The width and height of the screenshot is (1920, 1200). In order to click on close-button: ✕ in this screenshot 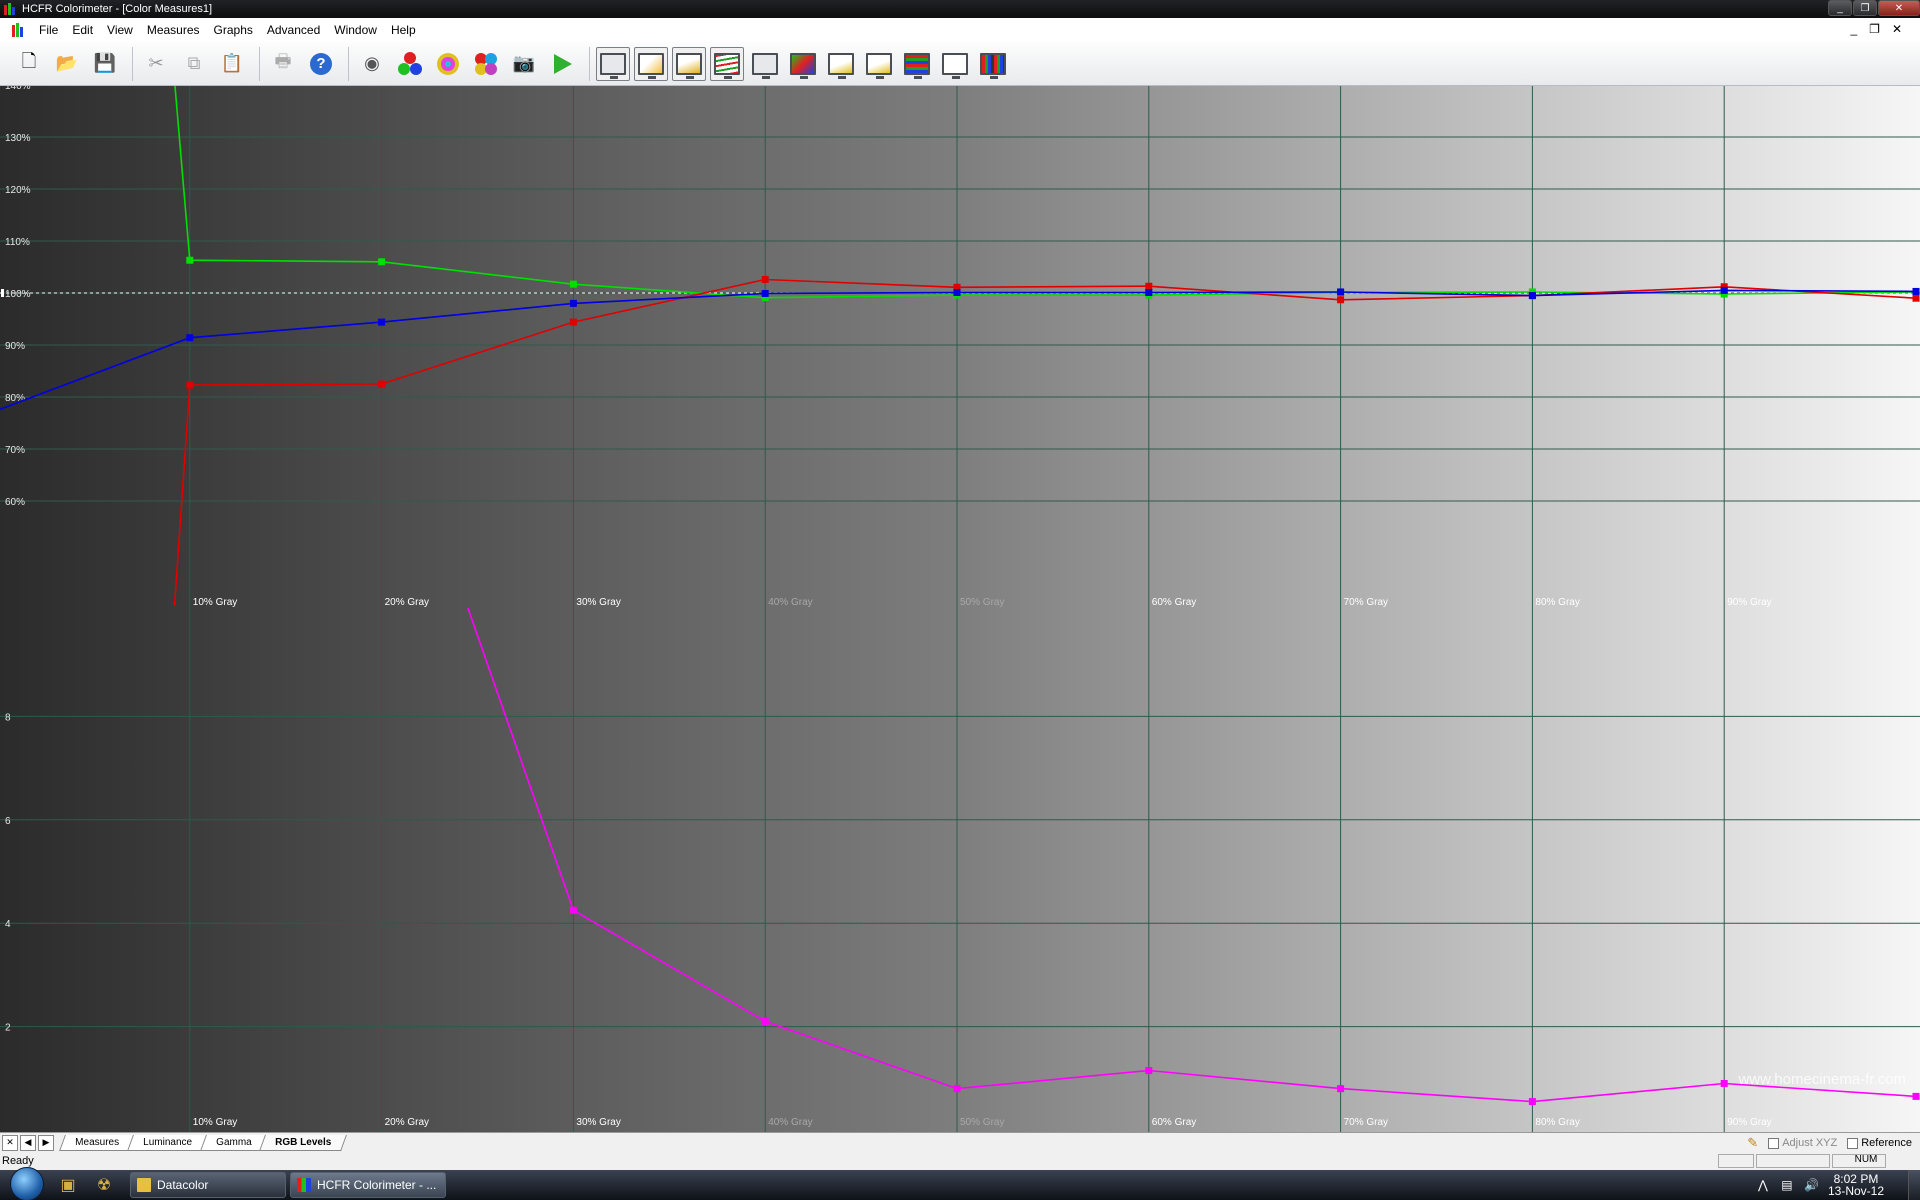, I will do `click(1899, 8)`.